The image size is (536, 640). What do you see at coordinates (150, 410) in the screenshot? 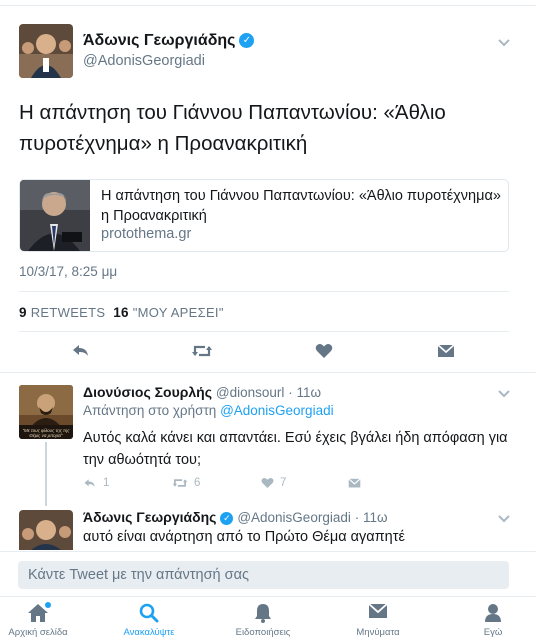
I see `replying-prefix: Απάντηση στο χρήστη` at bounding box center [150, 410].